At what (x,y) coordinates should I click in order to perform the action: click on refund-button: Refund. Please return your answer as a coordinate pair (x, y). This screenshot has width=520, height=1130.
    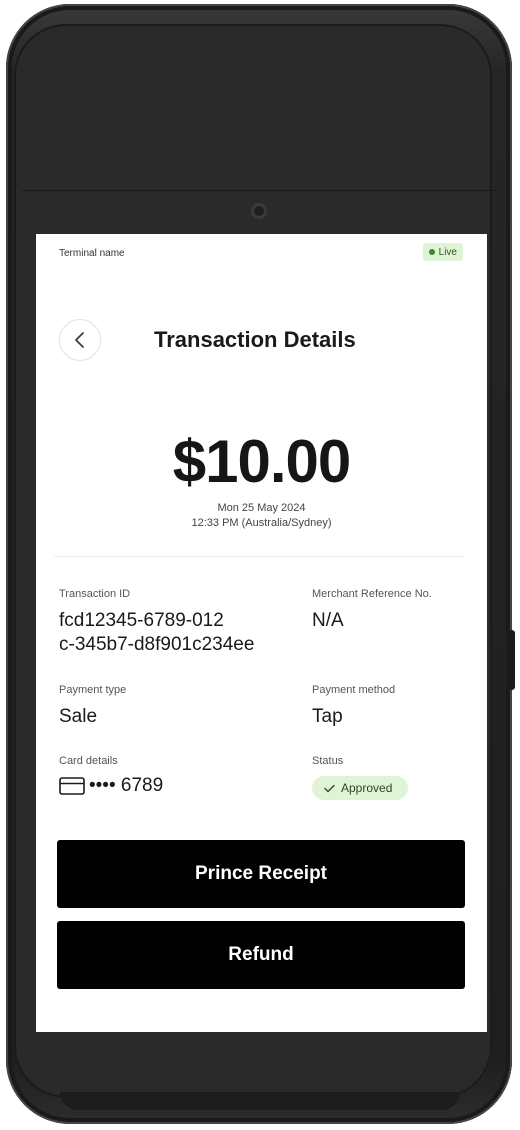
    Looking at the image, I should click on (261, 955).